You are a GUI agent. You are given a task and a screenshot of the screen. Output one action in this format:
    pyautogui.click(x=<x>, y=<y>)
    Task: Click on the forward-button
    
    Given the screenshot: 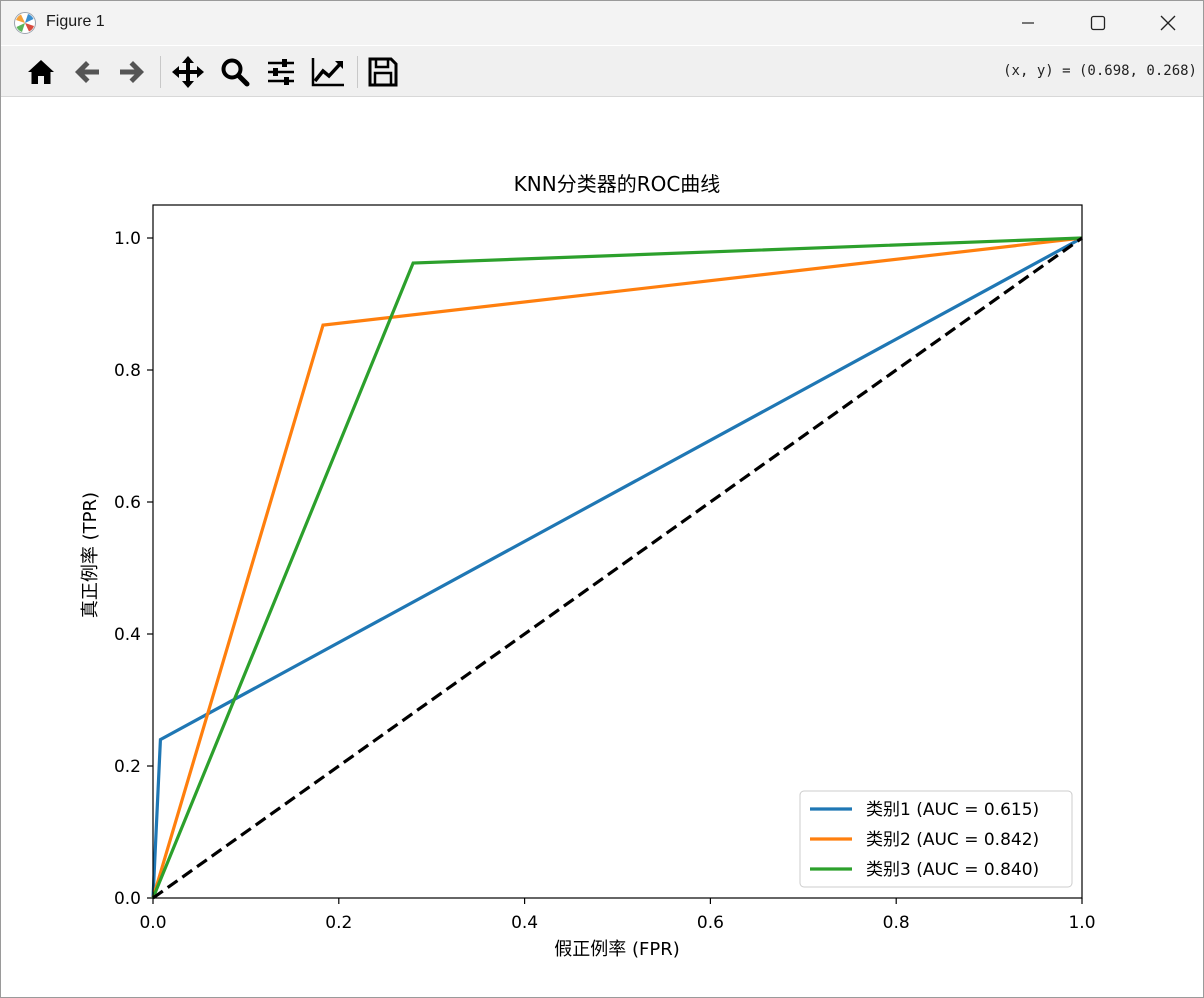 What is the action you would take?
    pyautogui.click(x=132, y=72)
    